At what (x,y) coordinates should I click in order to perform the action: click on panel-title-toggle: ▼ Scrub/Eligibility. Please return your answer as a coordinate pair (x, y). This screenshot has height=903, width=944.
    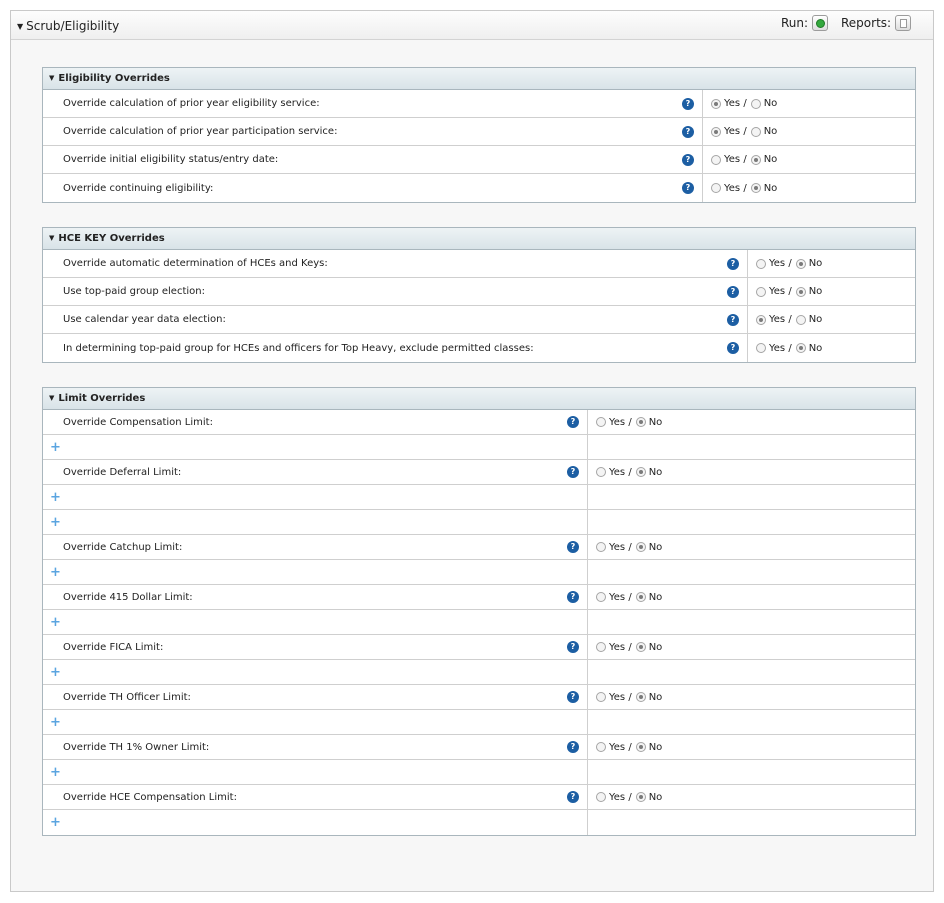
    Looking at the image, I should click on (68, 26).